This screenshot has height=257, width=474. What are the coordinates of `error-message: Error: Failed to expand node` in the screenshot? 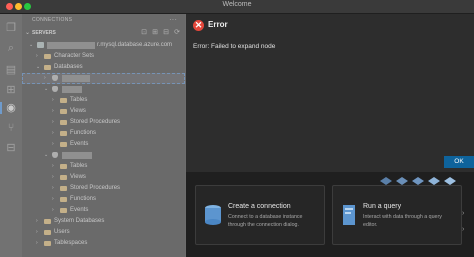 It's located at (234, 46).